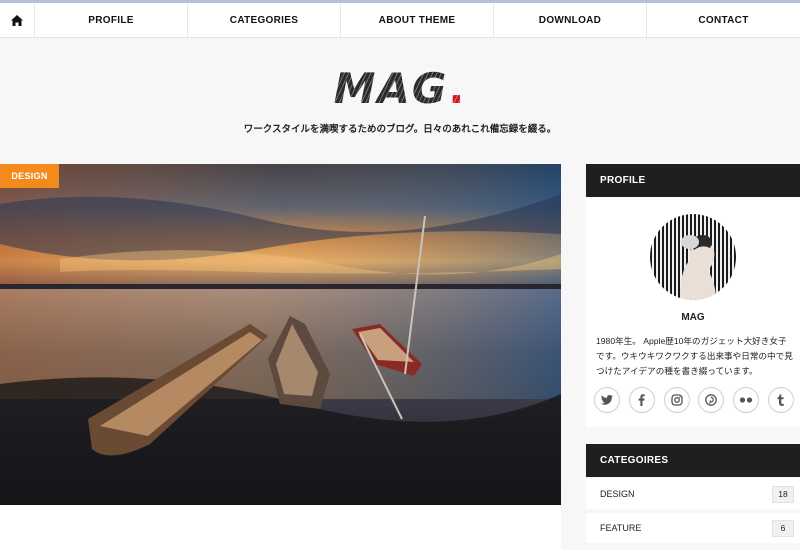  I want to click on flickr-icon, so click(746, 400).